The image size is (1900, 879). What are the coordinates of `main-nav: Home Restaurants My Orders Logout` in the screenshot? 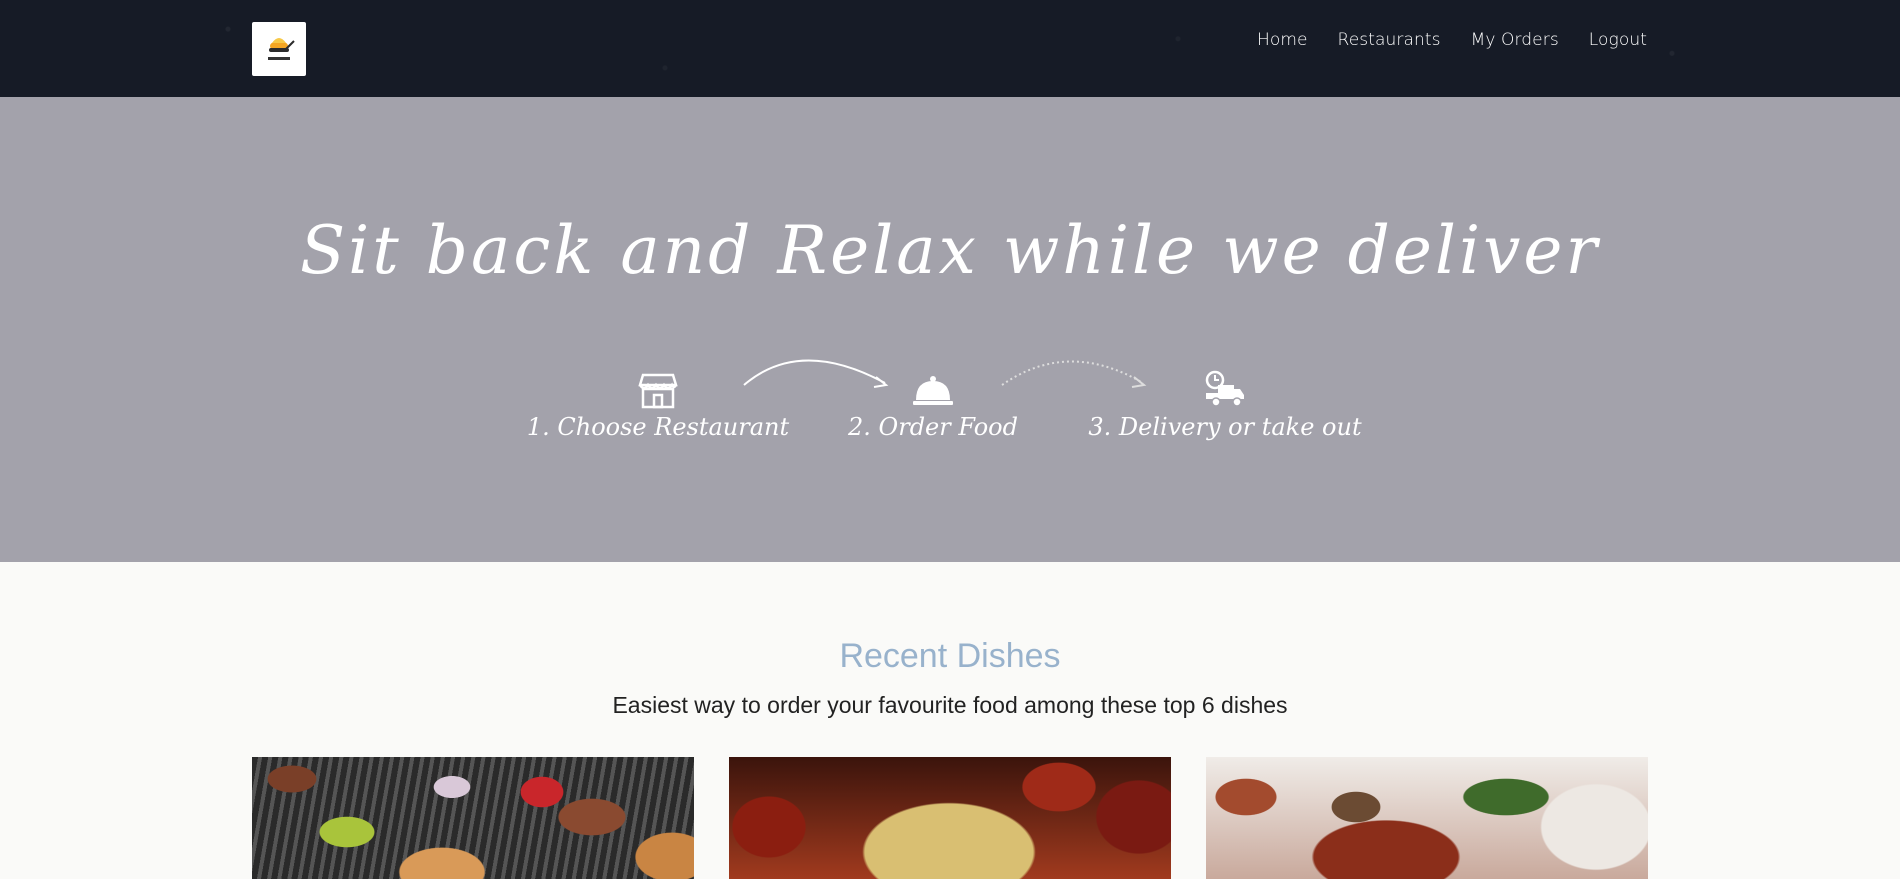 It's located at (1452, 40).